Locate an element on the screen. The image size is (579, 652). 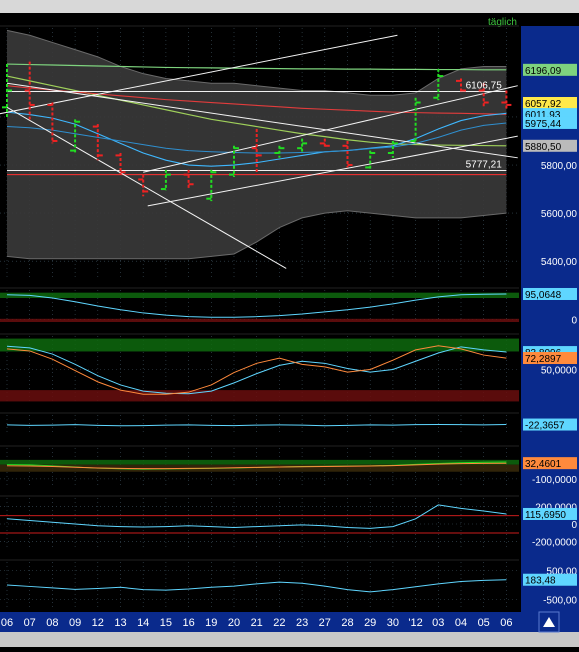
panel-ind3 is located at coordinates (259, 422).